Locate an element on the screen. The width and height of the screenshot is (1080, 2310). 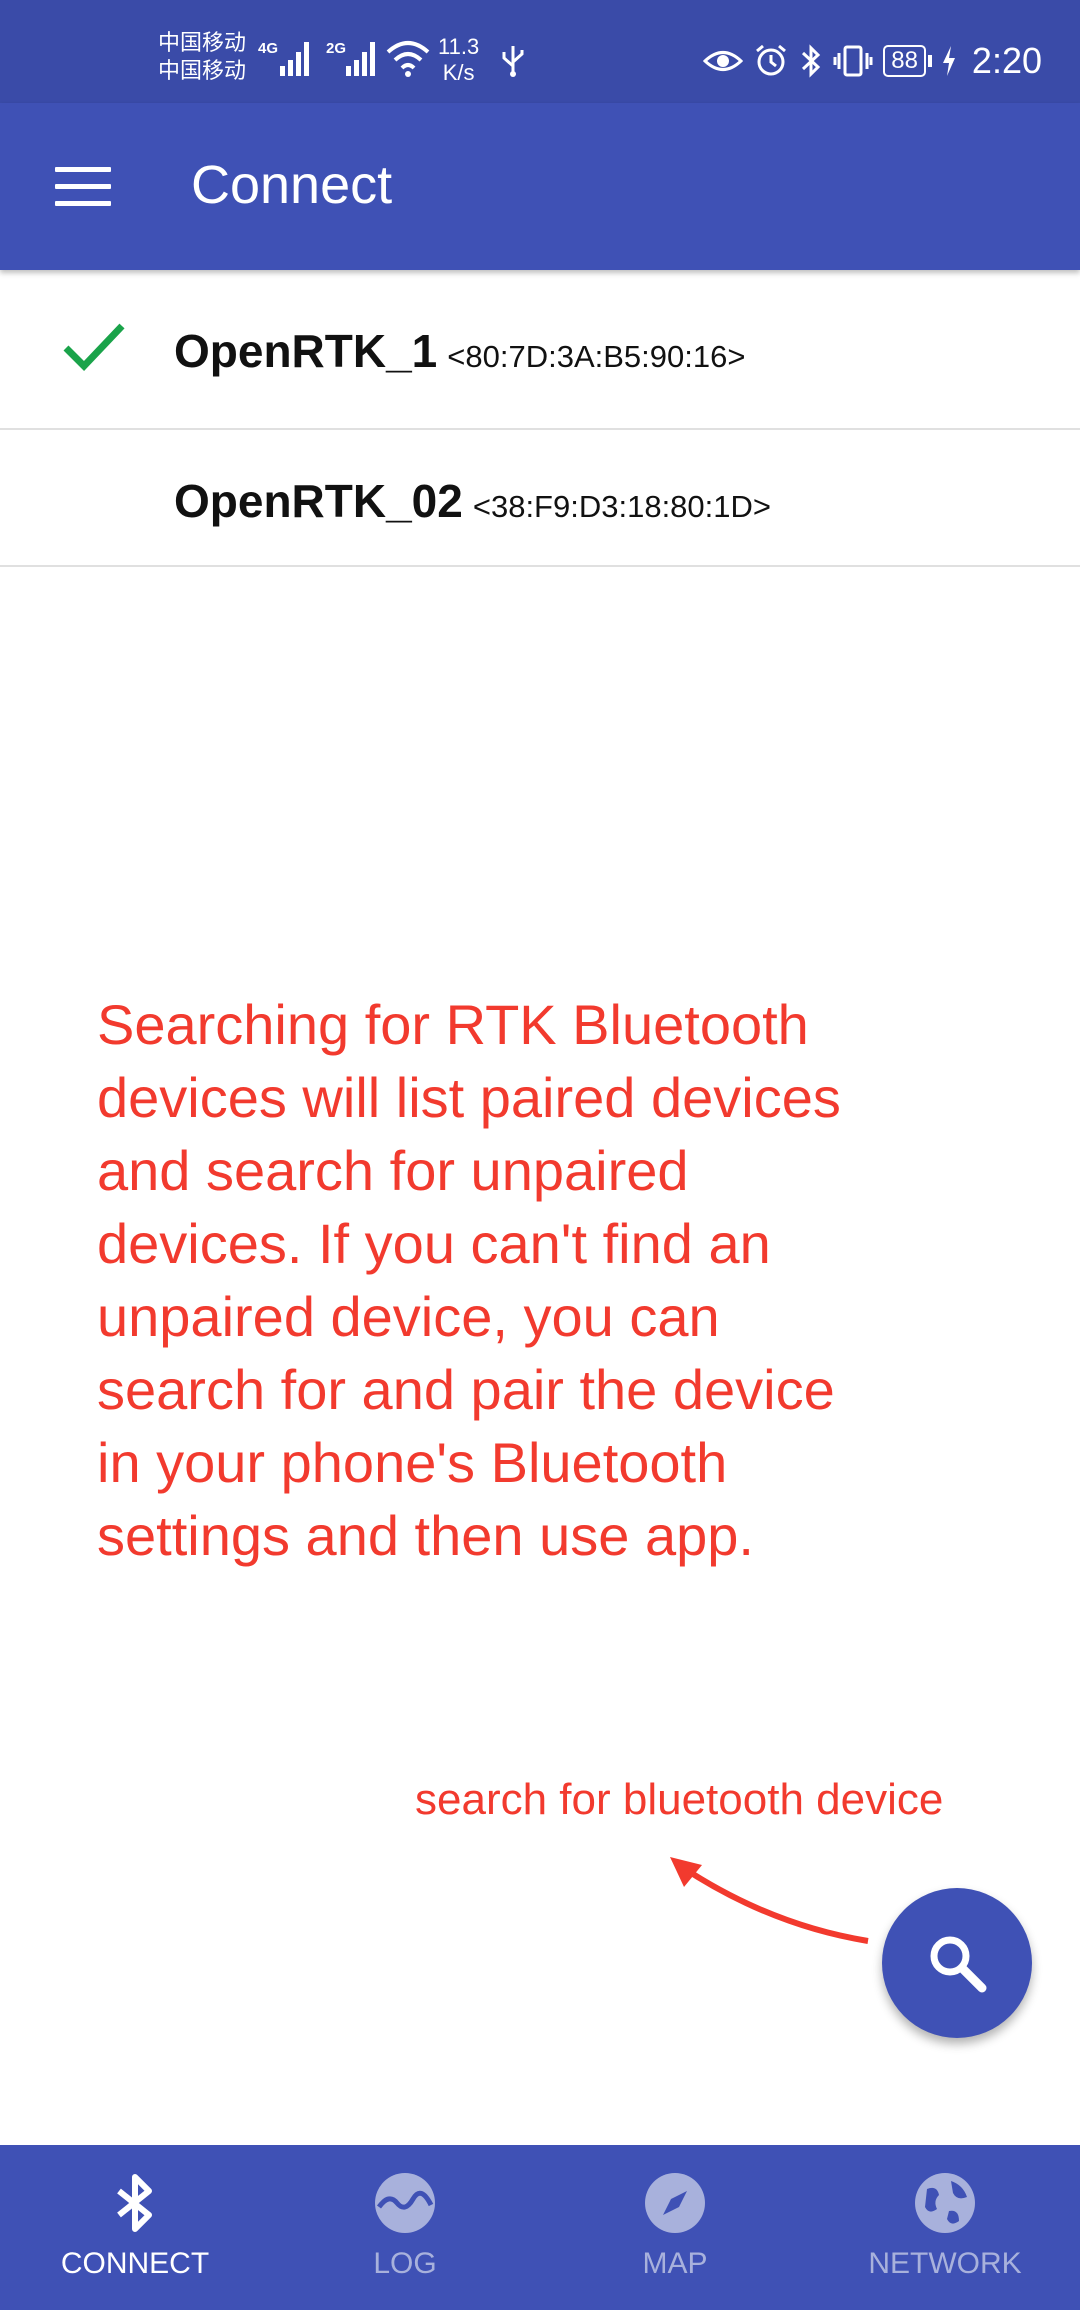
device-address: <38:F9:D3:18:80:1D> is located at coordinates (622, 506).